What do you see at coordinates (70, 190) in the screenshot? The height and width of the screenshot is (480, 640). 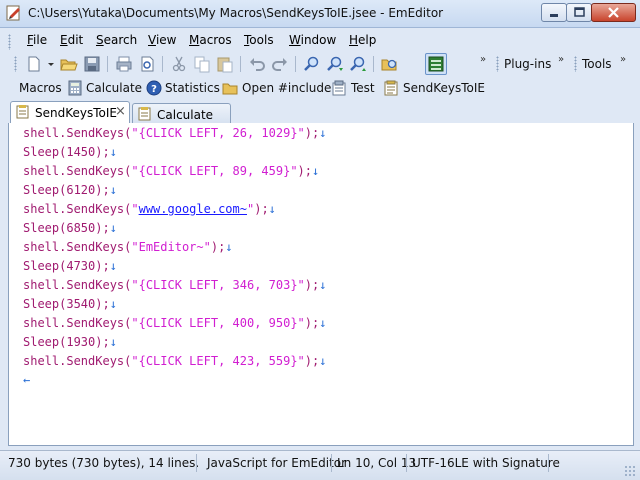 I see `code-line: Sleep(6120);↓` at bounding box center [70, 190].